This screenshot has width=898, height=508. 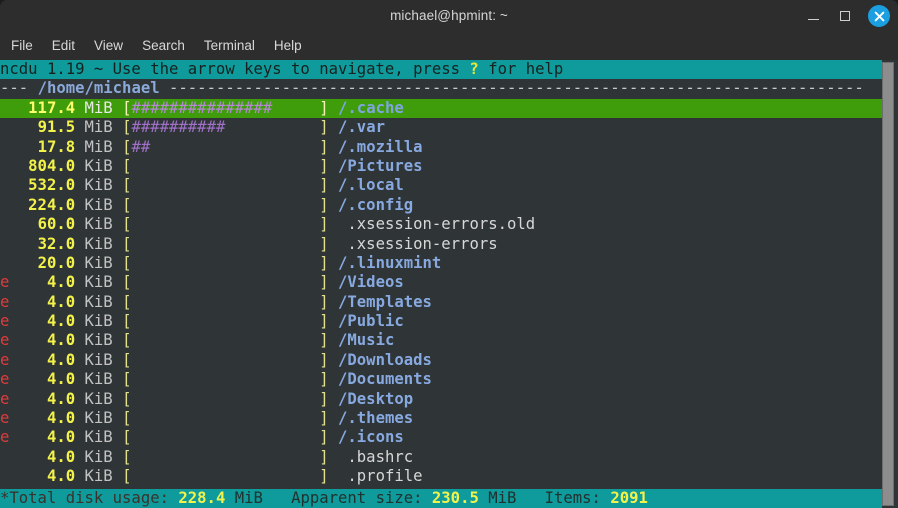 I want to click on menu-item-edit: Edit, so click(x=63, y=46).